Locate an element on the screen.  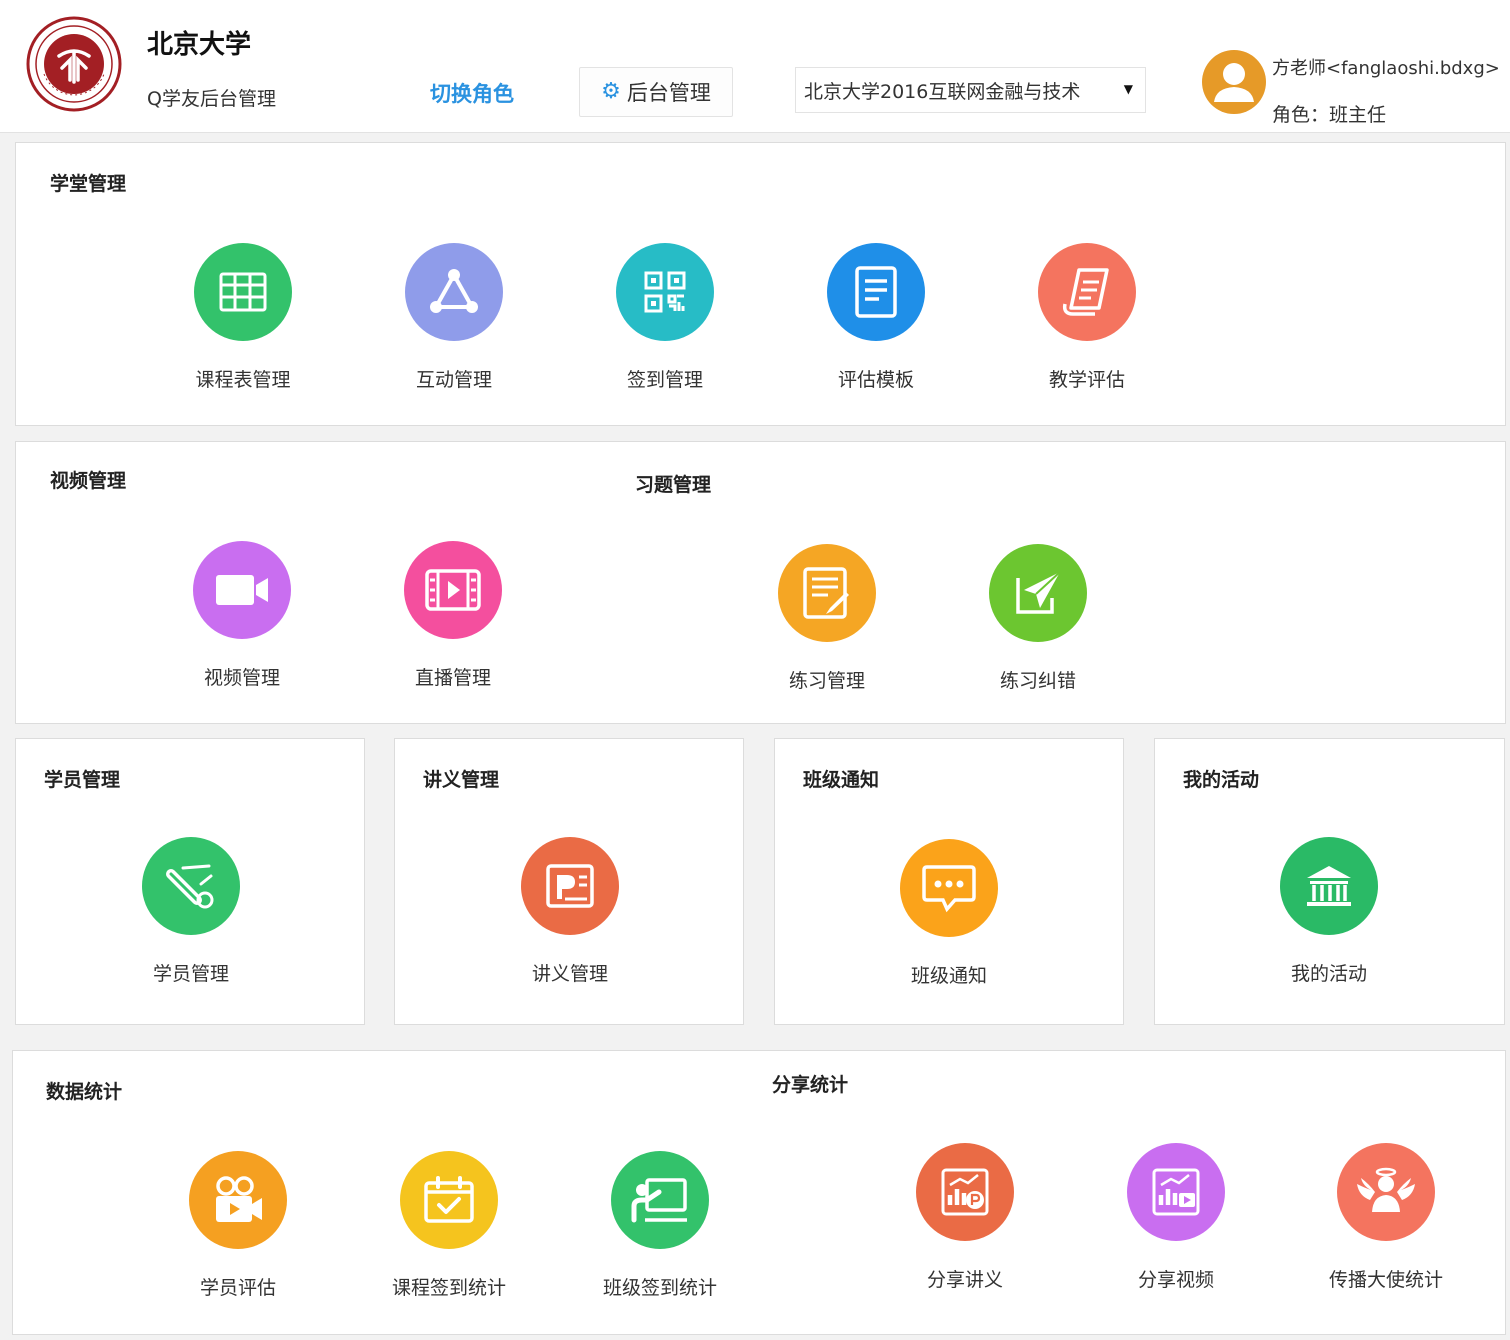
avatar is located at coordinates (1234, 82).